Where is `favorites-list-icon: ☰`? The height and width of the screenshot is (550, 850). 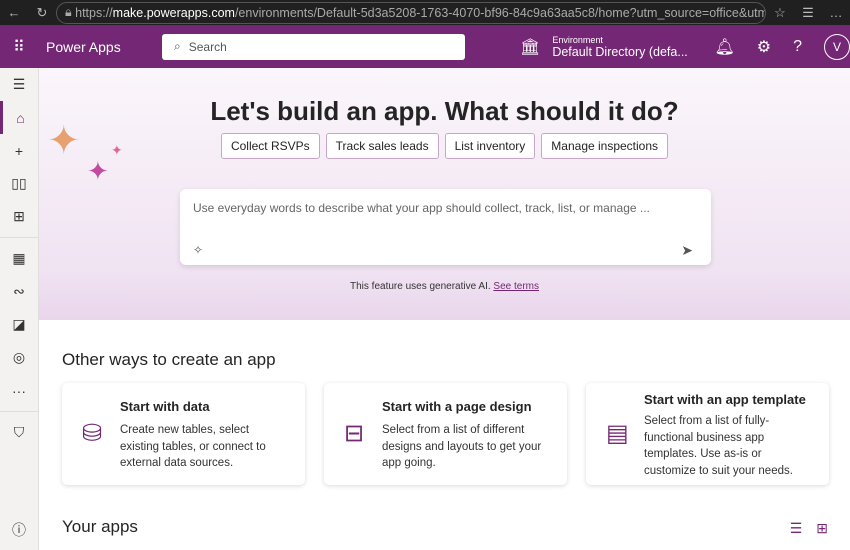
favorites-list-icon: ☰ is located at coordinates (808, 13).